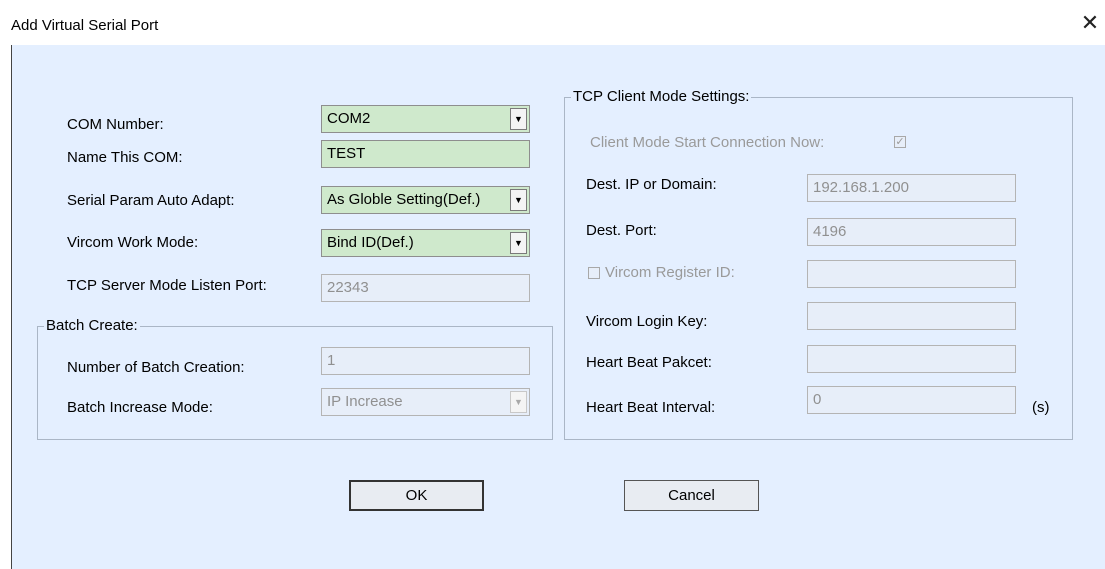 This screenshot has width=1105, height=569. What do you see at coordinates (911, 274) in the screenshot?
I see `vircom-register-id-input` at bounding box center [911, 274].